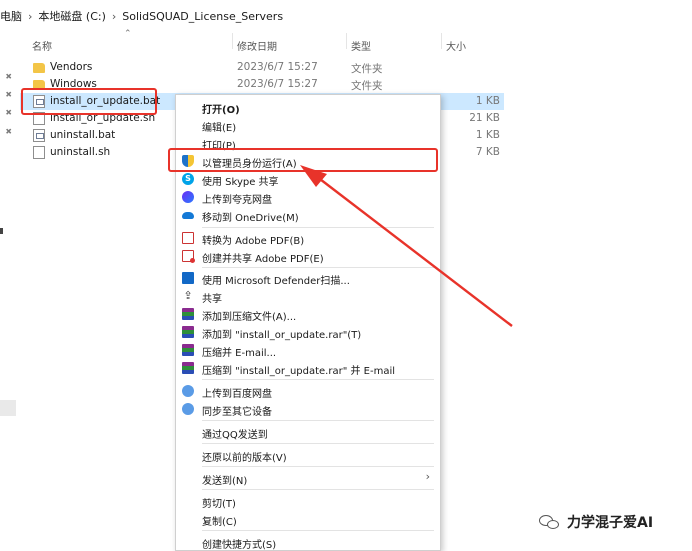  I want to click on quark-icon, so click(188, 197).